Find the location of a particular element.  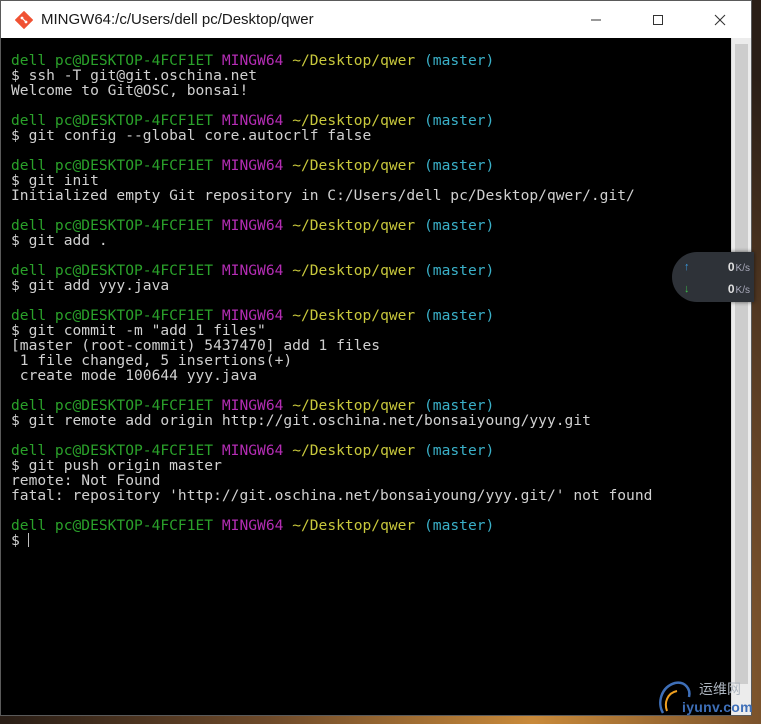

maximize-icon is located at coordinates (658, 19).